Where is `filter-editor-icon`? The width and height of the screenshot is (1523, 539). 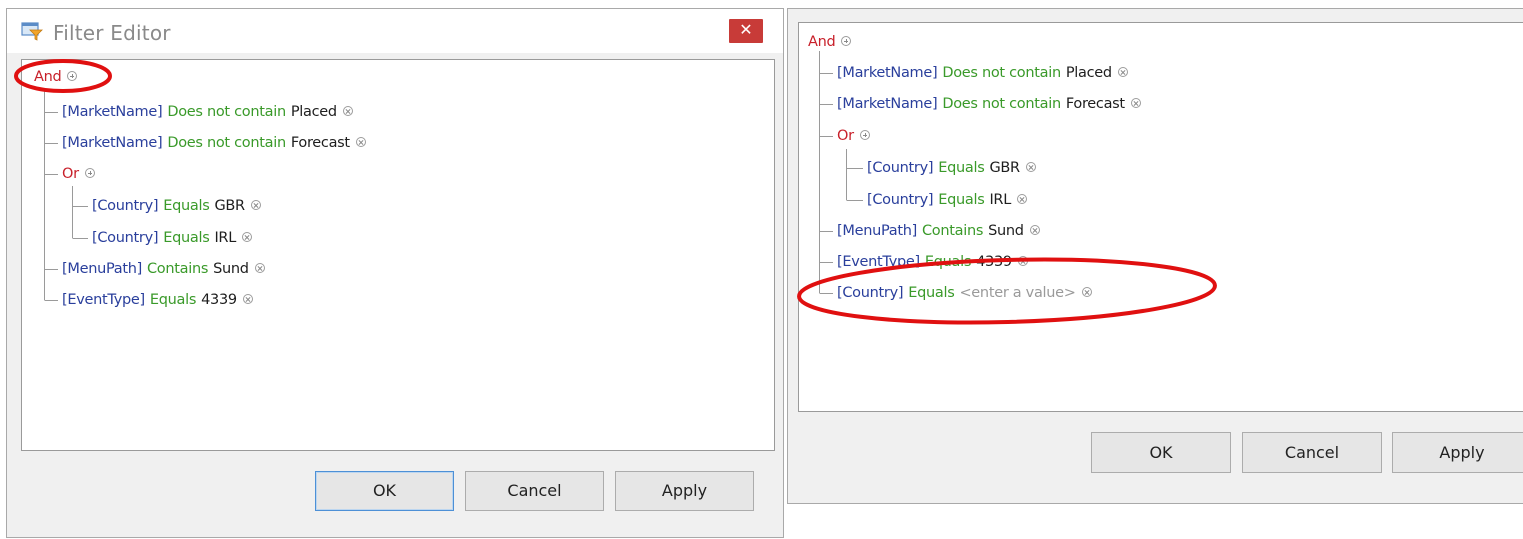
filter-editor-icon is located at coordinates (32, 31).